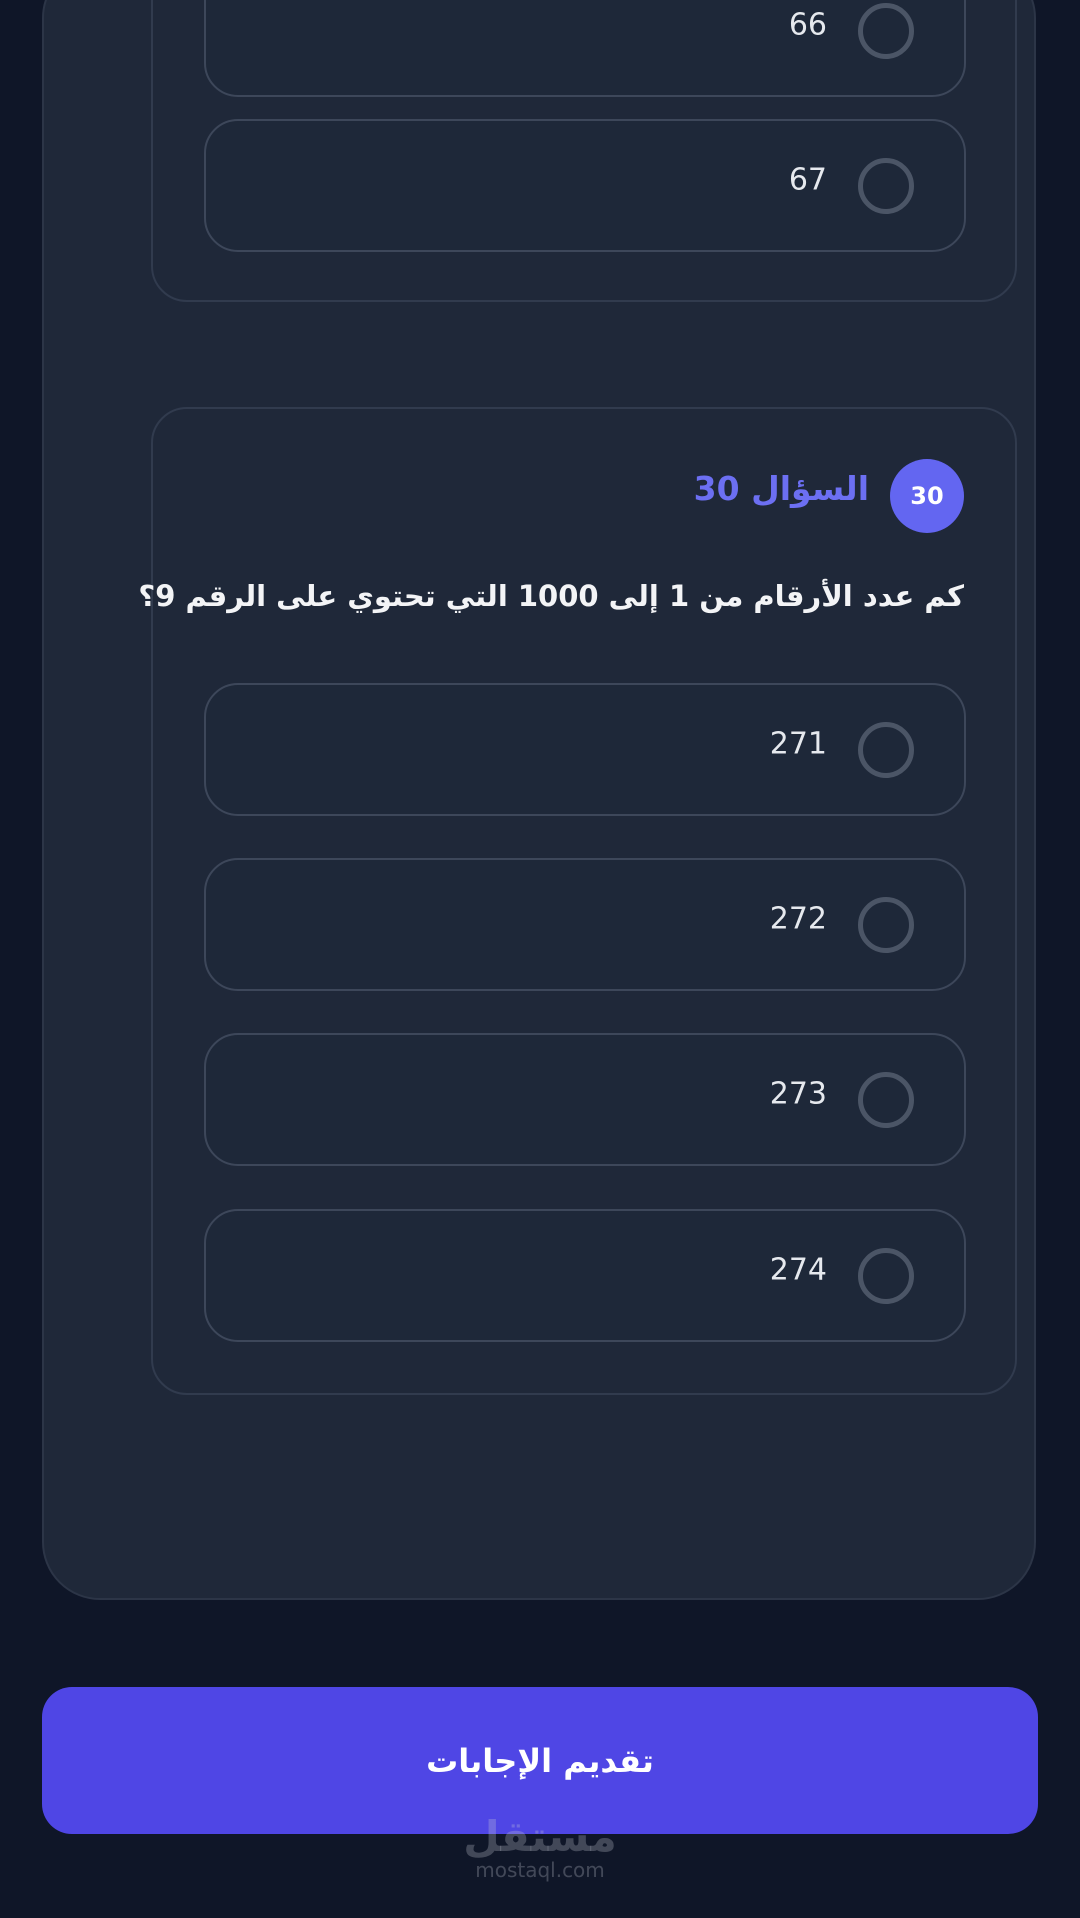 This screenshot has height=1918, width=1080. I want to click on answer-option-273: 273, so click(585, 1099).